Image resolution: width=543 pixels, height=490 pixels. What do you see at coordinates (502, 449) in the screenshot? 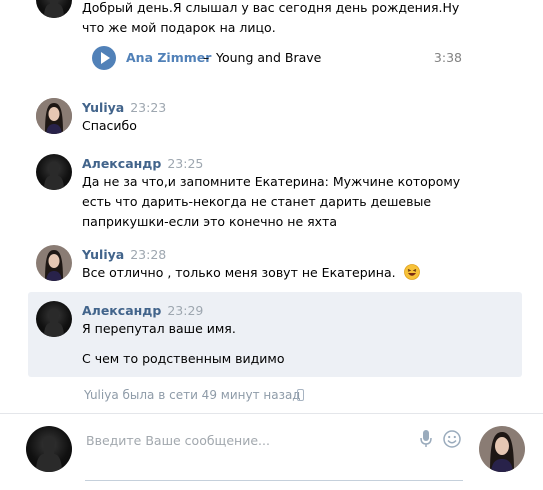
I see `recipient-avatar` at bounding box center [502, 449].